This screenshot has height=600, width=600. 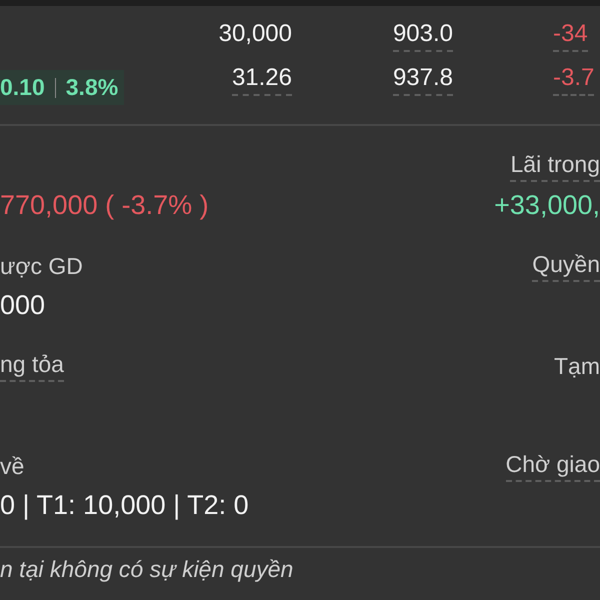 I want to click on quote-value: -34, so click(x=570, y=36).